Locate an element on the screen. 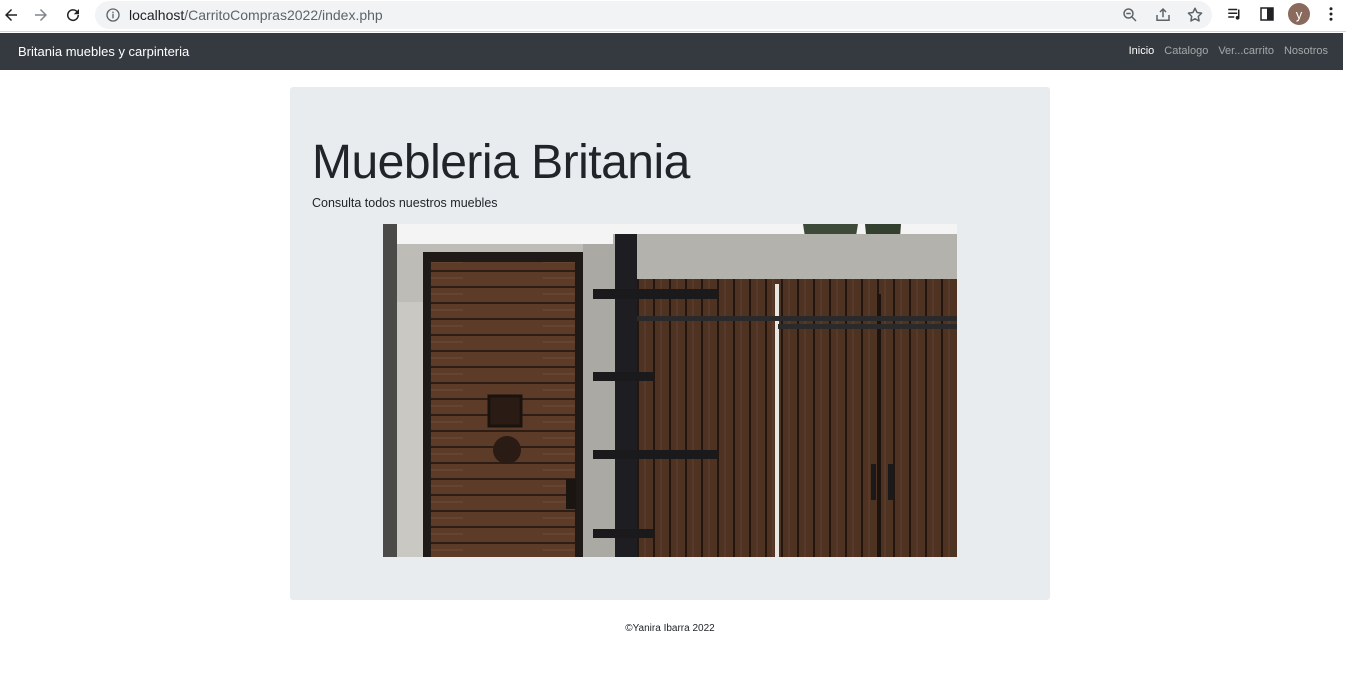 The height and width of the screenshot is (674, 1346). hero-lead: Consulta todos nuestros muebles is located at coordinates (405, 203).